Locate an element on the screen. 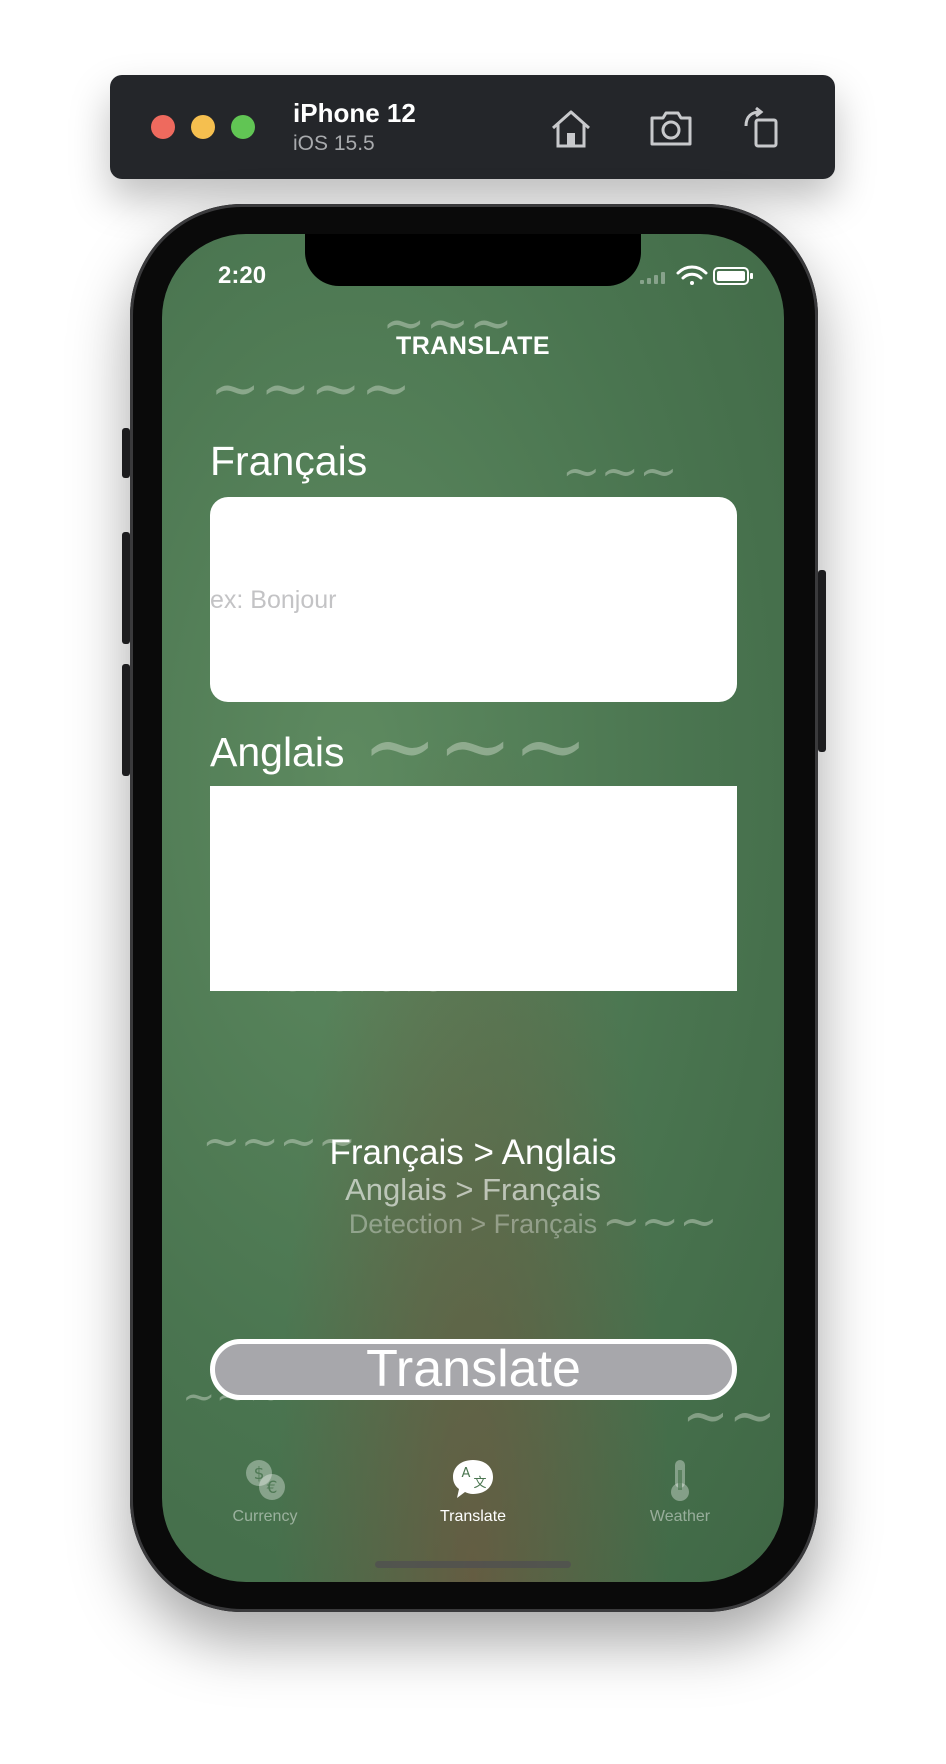 The width and height of the screenshot is (946, 1764). volume-up-button is located at coordinates (126, 588).